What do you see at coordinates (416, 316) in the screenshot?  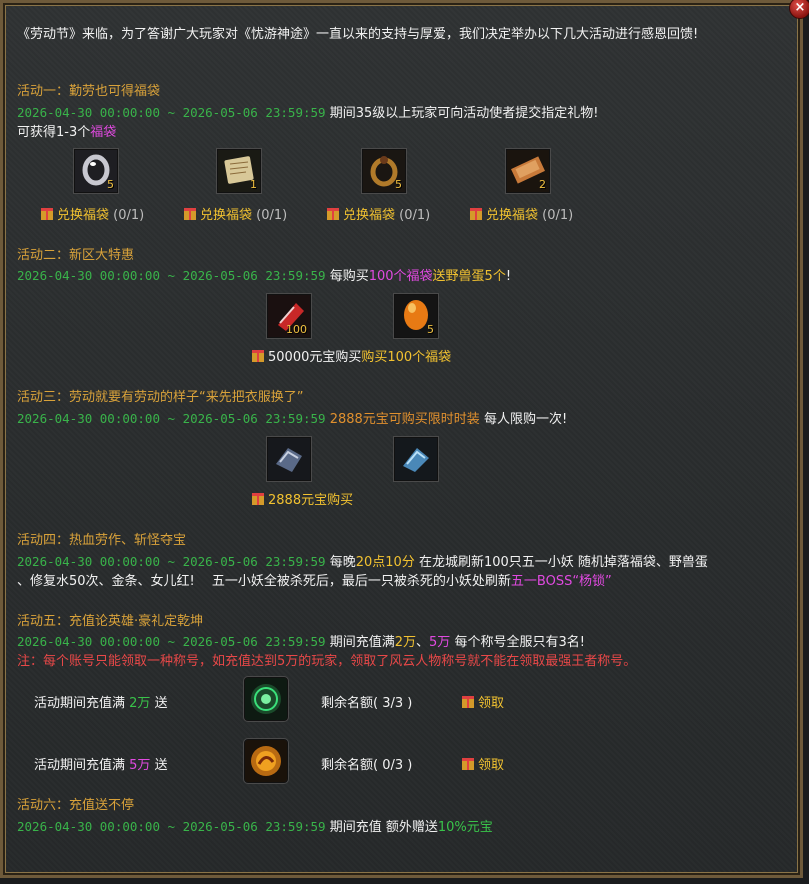 I see `beast-egg-icon: 5` at bounding box center [416, 316].